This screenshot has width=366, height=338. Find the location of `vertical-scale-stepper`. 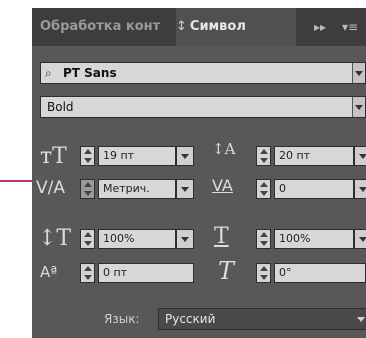

vertical-scale-stepper is located at coordinates (87, 239).